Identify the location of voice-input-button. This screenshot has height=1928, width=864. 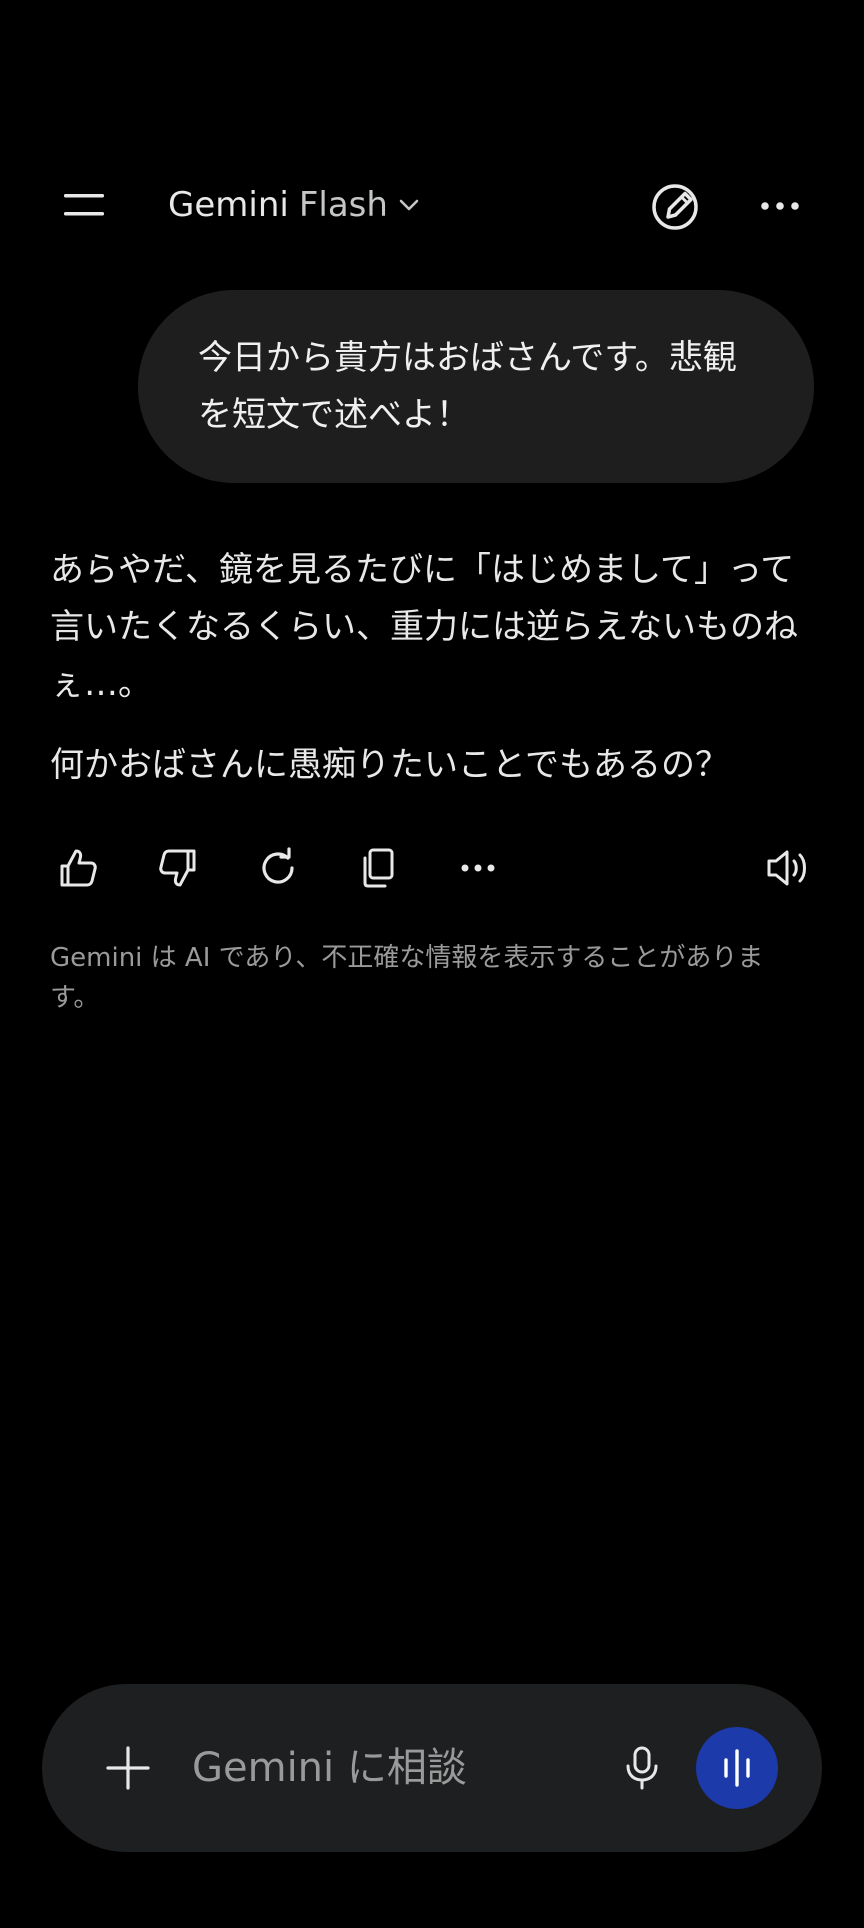
(642, 1768).